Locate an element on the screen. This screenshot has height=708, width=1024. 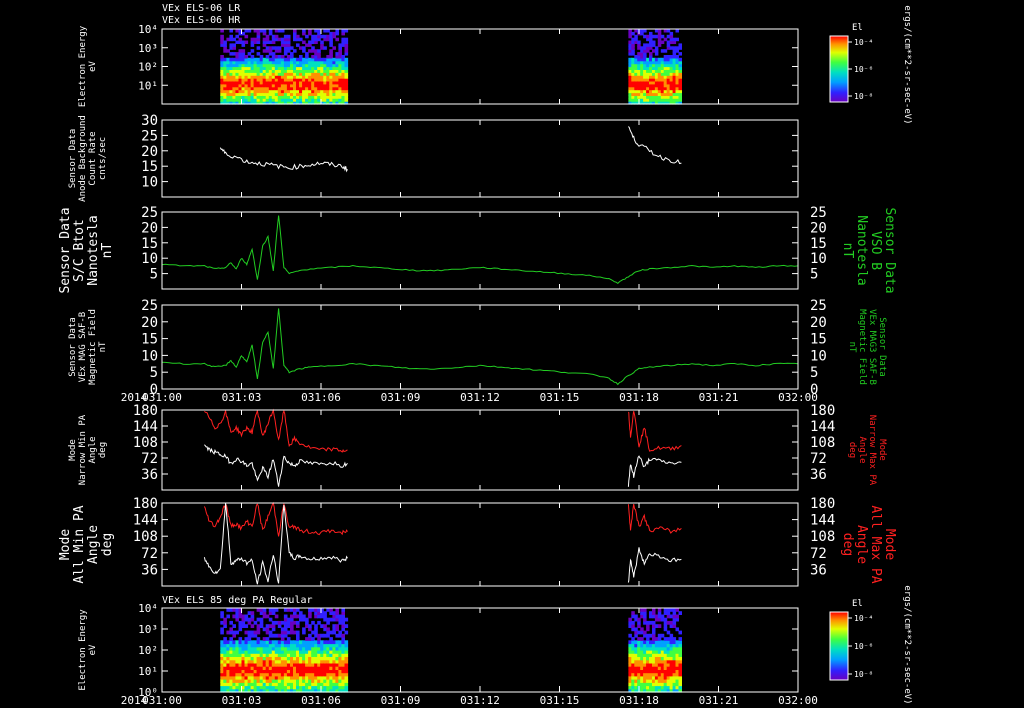
y-axis-label-line: Nanotesla is located at coordinates (93, 250).